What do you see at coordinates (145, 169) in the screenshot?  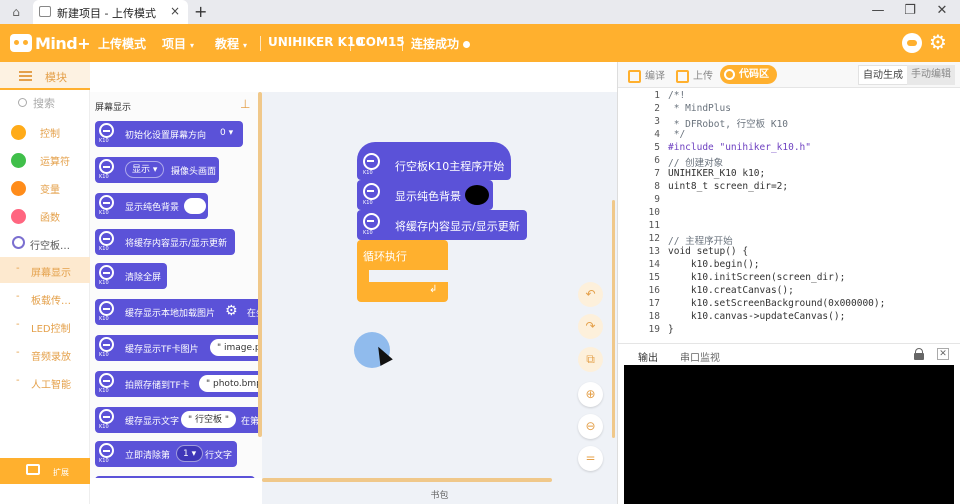 I see `show-mode-dropdown: 显示 ▾` at bounding box center [145, 169].